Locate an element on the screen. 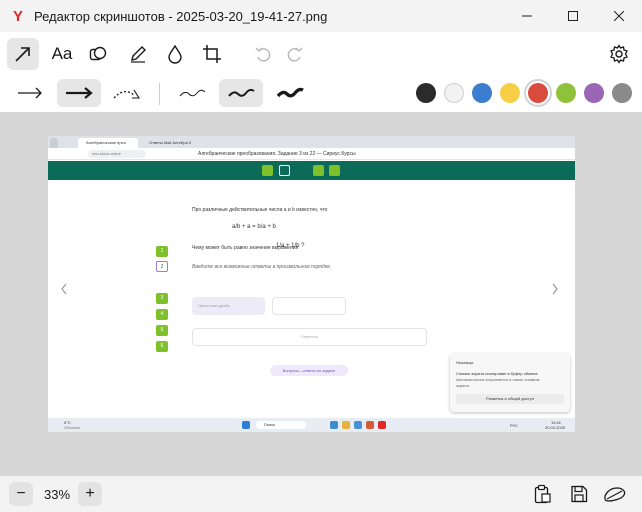 This screenshot has height=512, width=642. close-button is located at coordinates (619, 16).